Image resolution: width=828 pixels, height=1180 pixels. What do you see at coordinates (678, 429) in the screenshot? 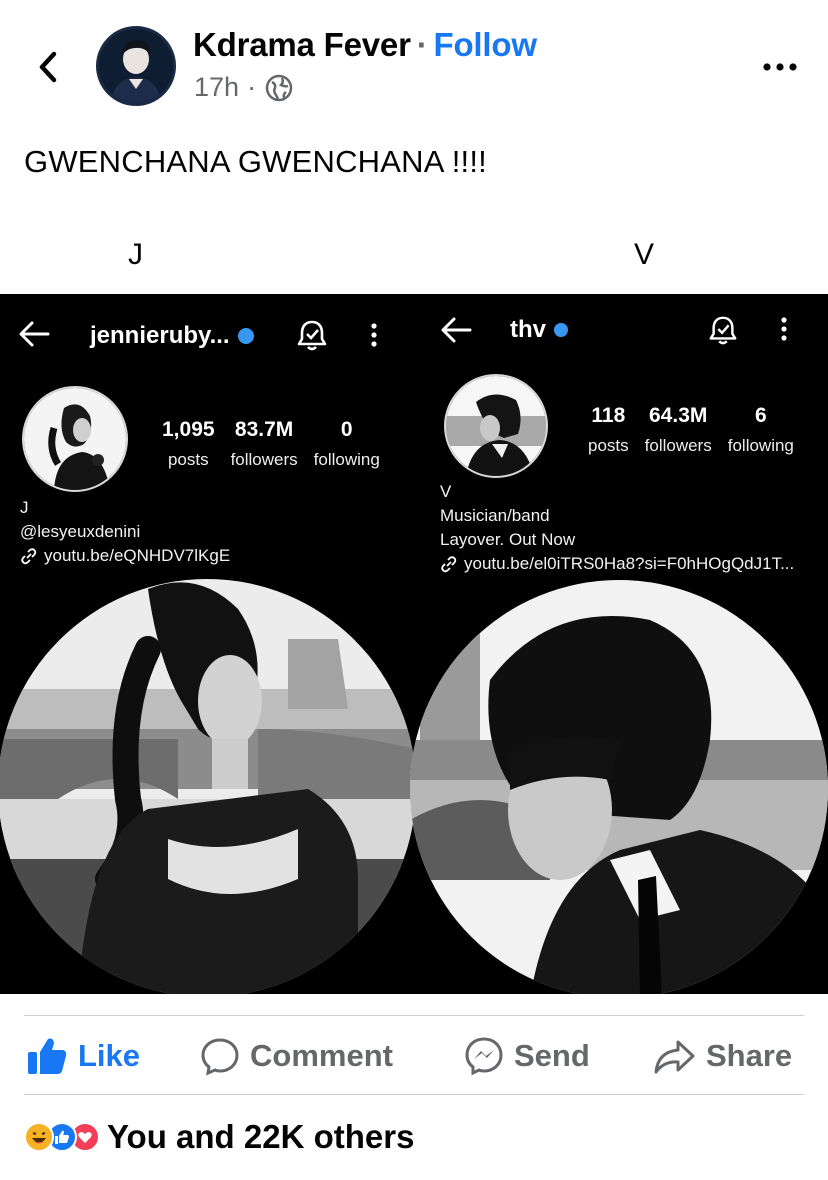
I see `stat-followers: 64.3M followers` at bounding box center [678, 429].